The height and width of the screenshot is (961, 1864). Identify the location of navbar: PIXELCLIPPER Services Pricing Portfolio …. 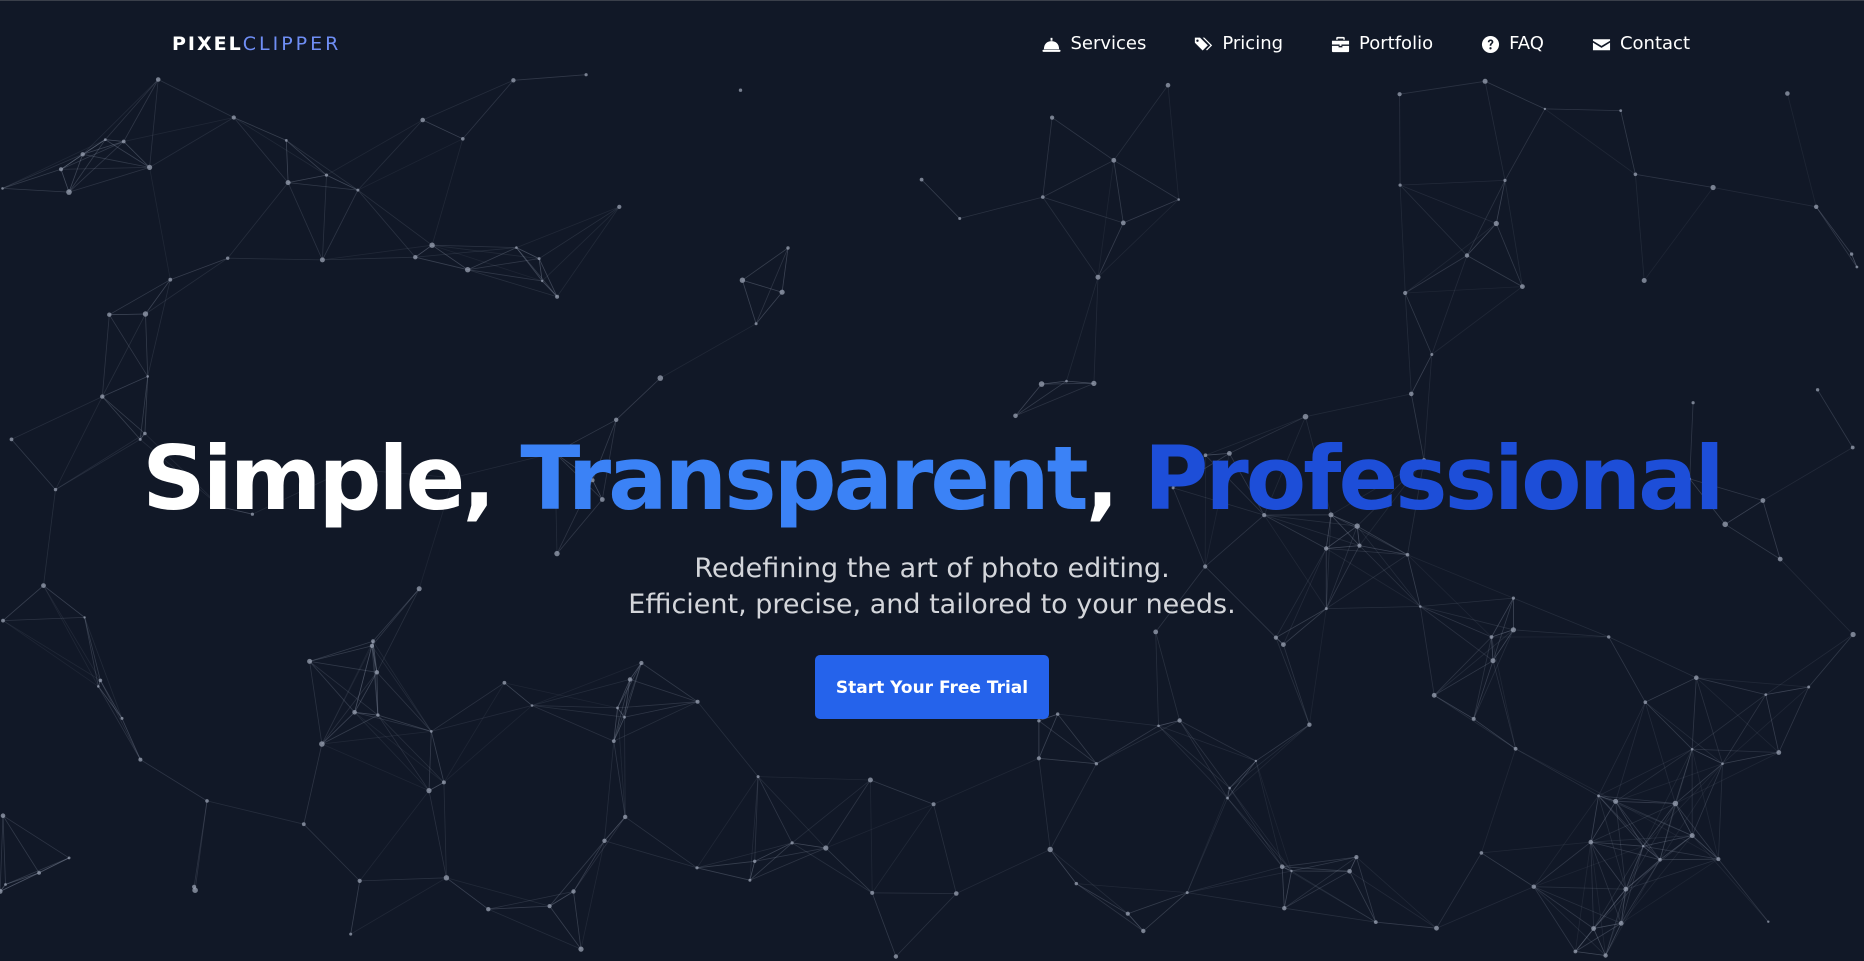
(932, 45).